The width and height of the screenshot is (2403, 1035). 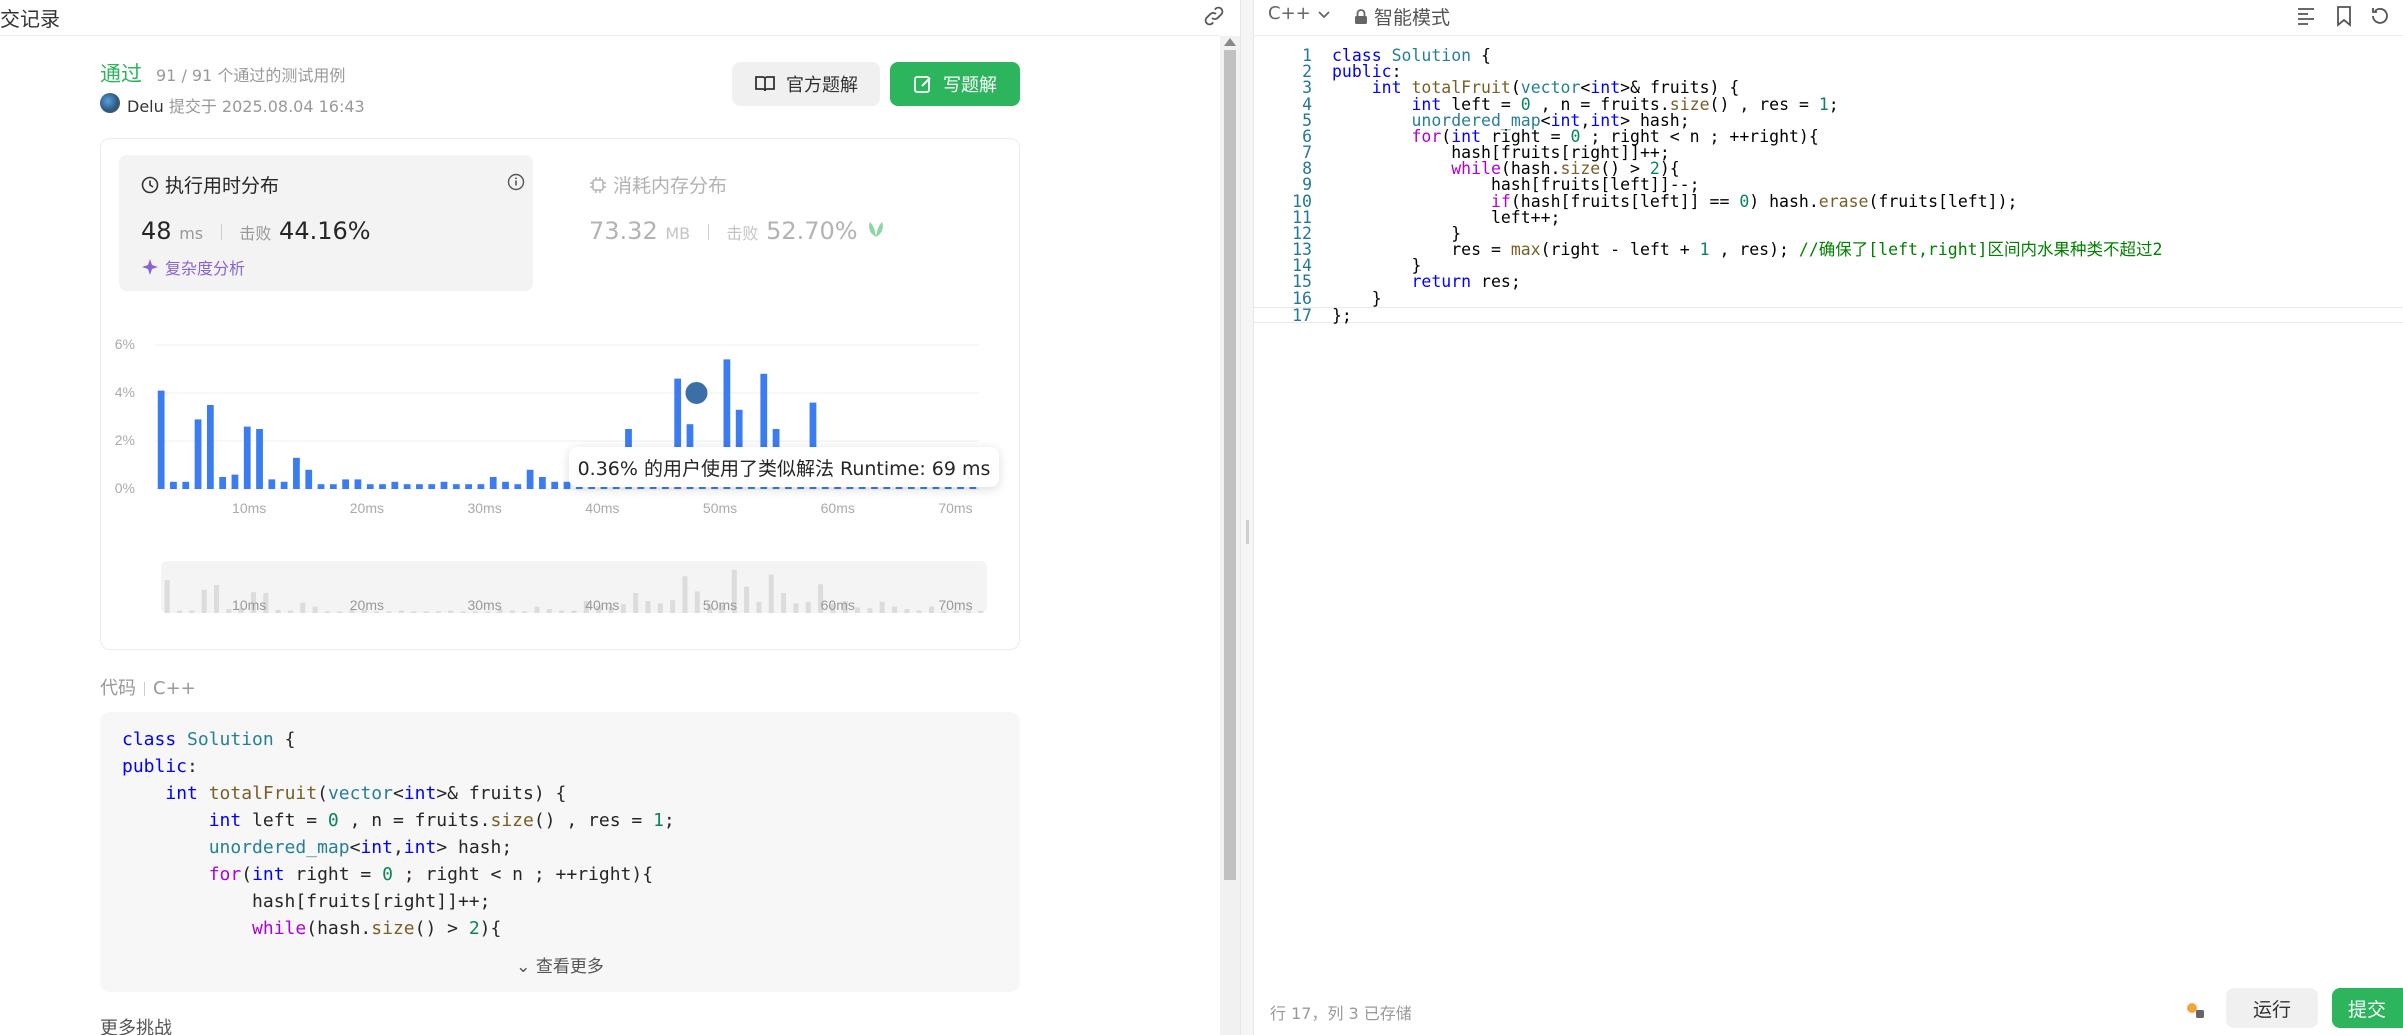 What do you see at coordinates (2344, 16) in the screenshot?
I see `bookmark-icon` at bounding box center [2344, 16].